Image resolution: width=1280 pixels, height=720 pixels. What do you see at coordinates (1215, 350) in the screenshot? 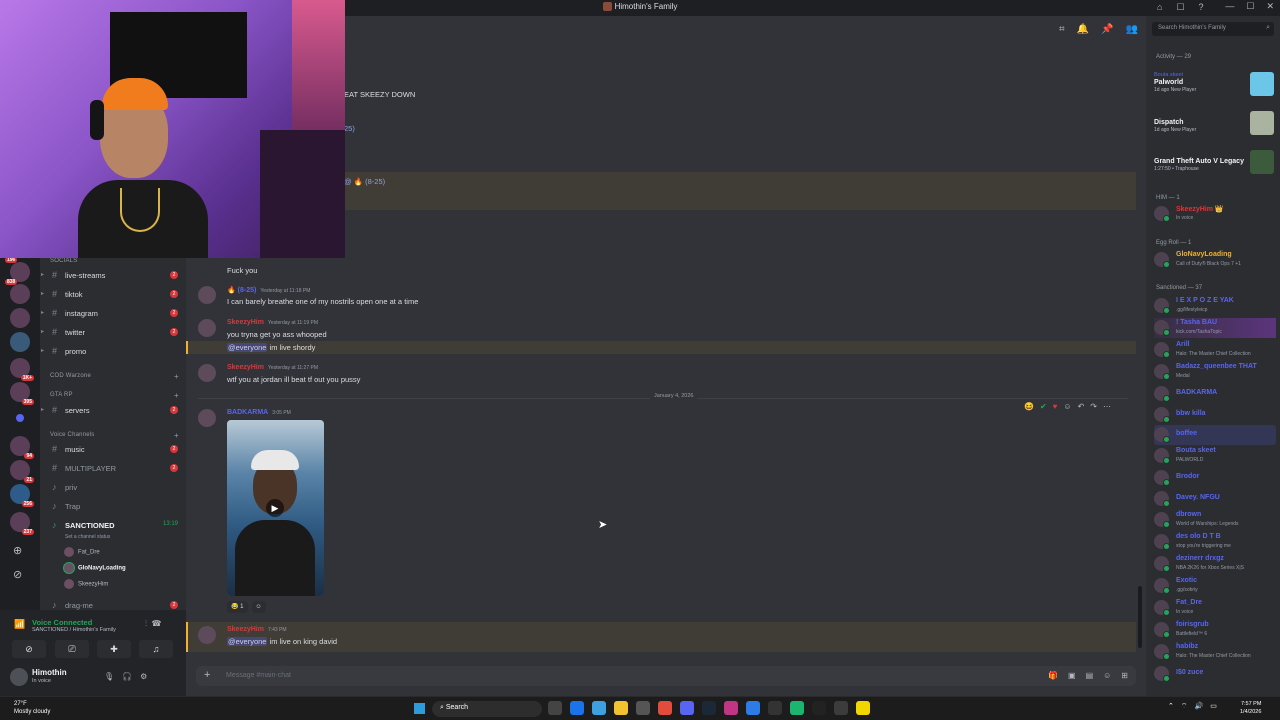
I see `member-row: Arill Halo: The Master Chief Collection` at bounding box center [1215, 350].